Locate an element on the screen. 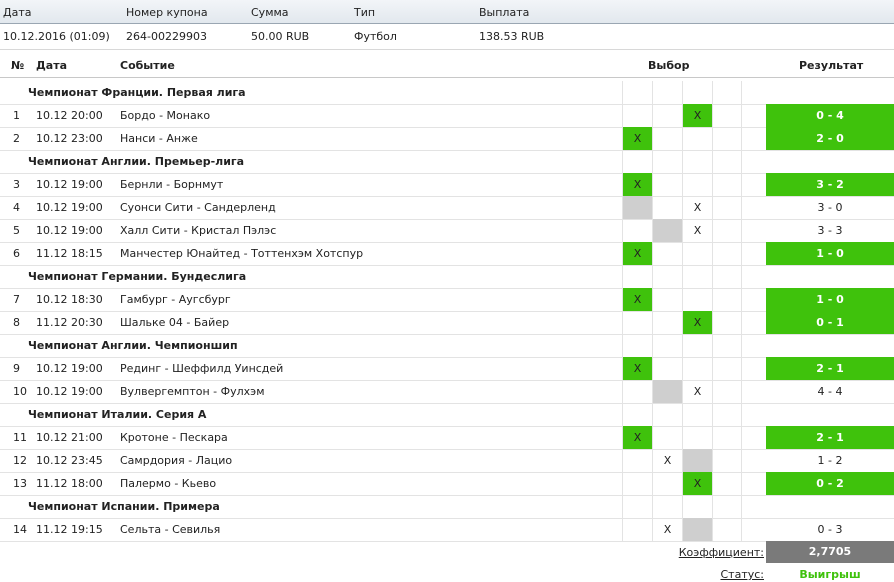 The image size is (894, 582). row-date: 10.12 20:00 is located at coordinates (69, 115).